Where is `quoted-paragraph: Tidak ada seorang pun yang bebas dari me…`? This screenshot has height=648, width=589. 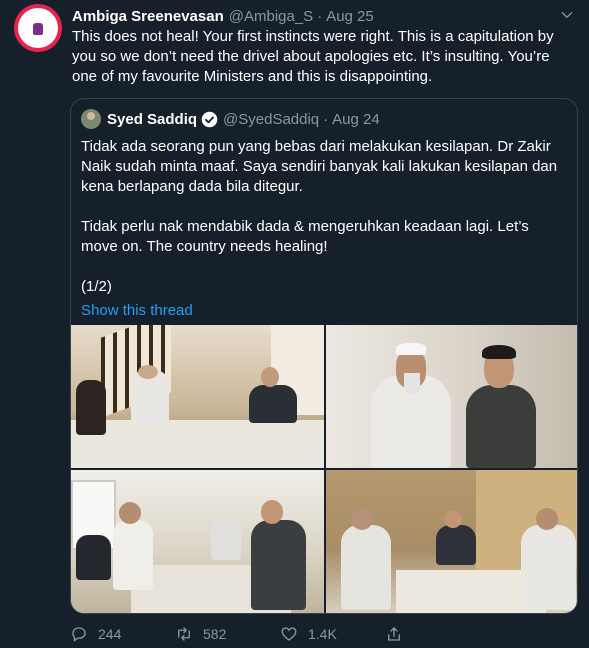
quoted-paragraph: Tidak ada seorang pun yang bebas dari me… is located at coordinates (319, 166).